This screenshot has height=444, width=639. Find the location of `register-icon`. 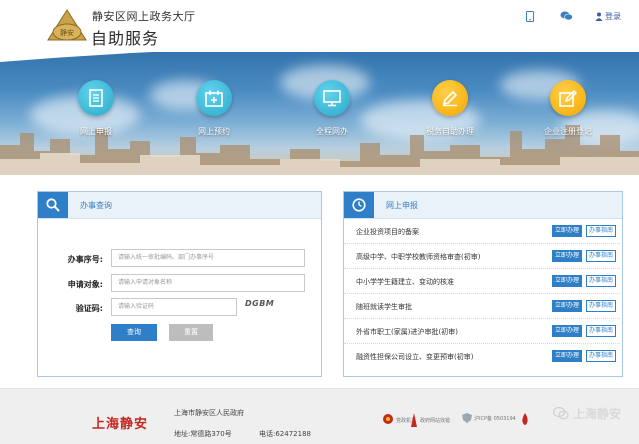

register-icon is located at coordinates (568, 98).